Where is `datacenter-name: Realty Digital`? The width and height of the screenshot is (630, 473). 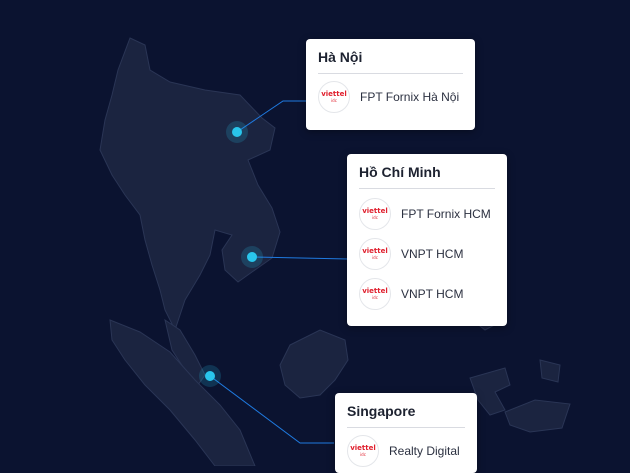 datacenter-name: Realty Digital is located at coordinates (424, 451).